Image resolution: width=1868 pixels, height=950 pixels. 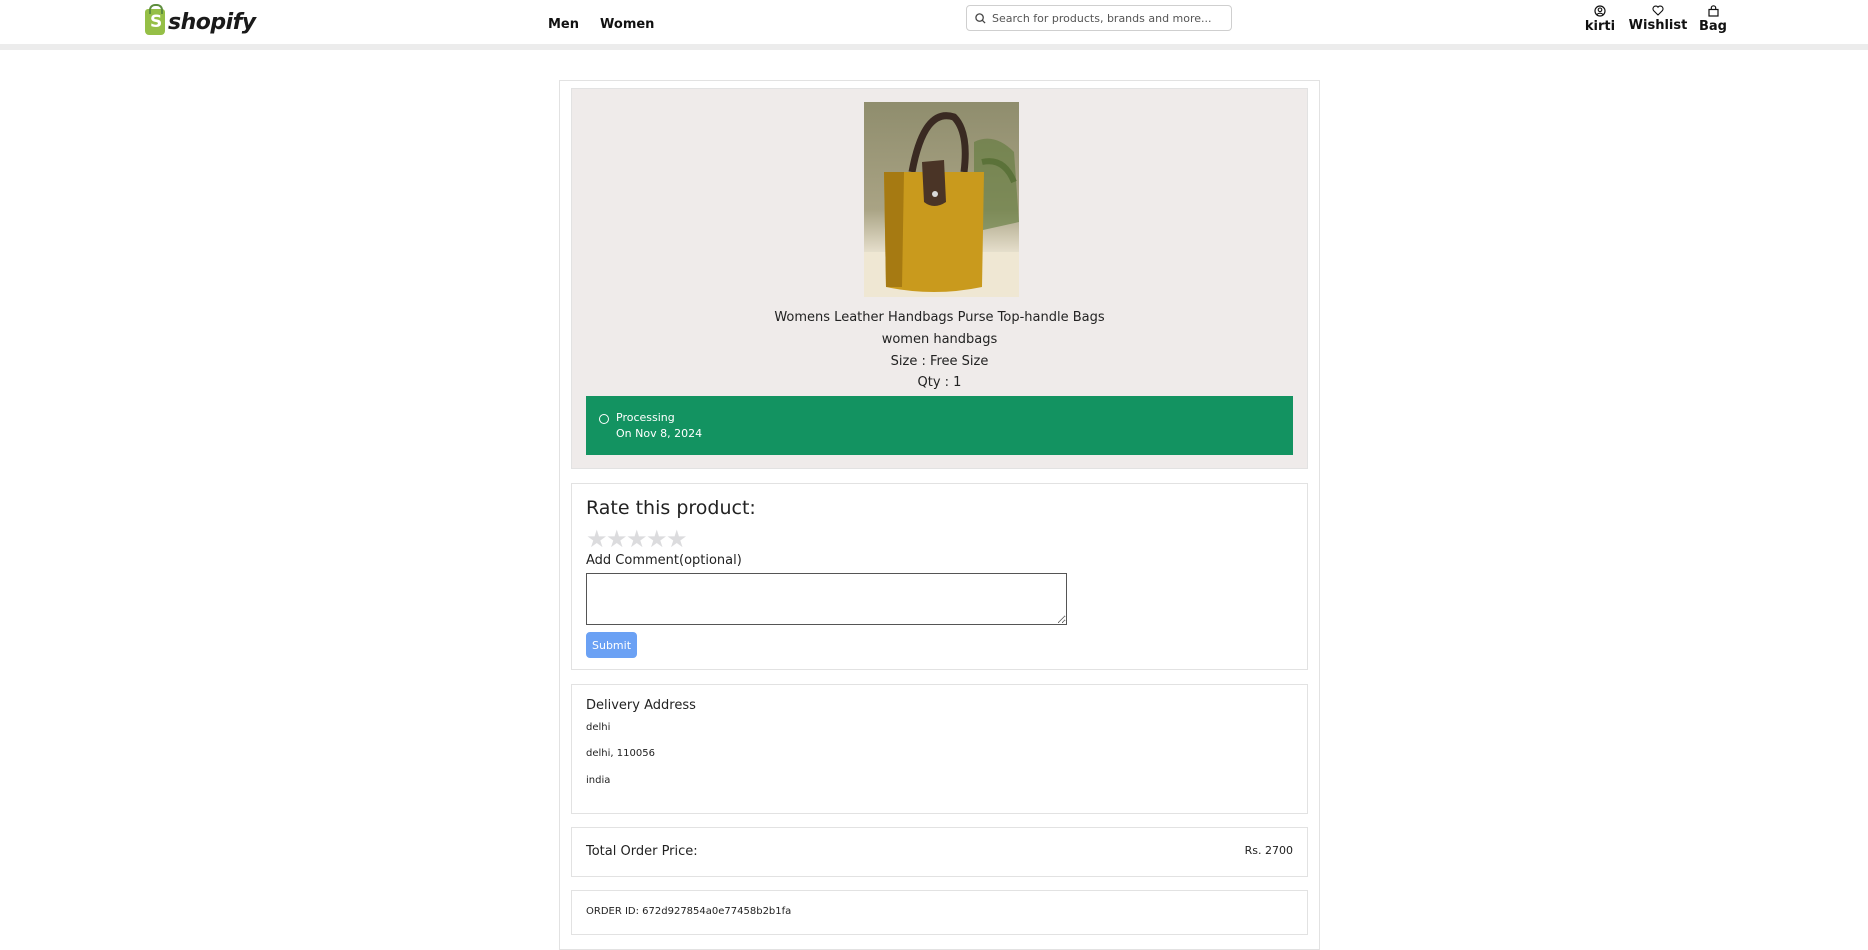 What do you see at coordinates (657, 540) in the screenshot?
I see `star-icon-4: ★` at bounding box center [657, 540].